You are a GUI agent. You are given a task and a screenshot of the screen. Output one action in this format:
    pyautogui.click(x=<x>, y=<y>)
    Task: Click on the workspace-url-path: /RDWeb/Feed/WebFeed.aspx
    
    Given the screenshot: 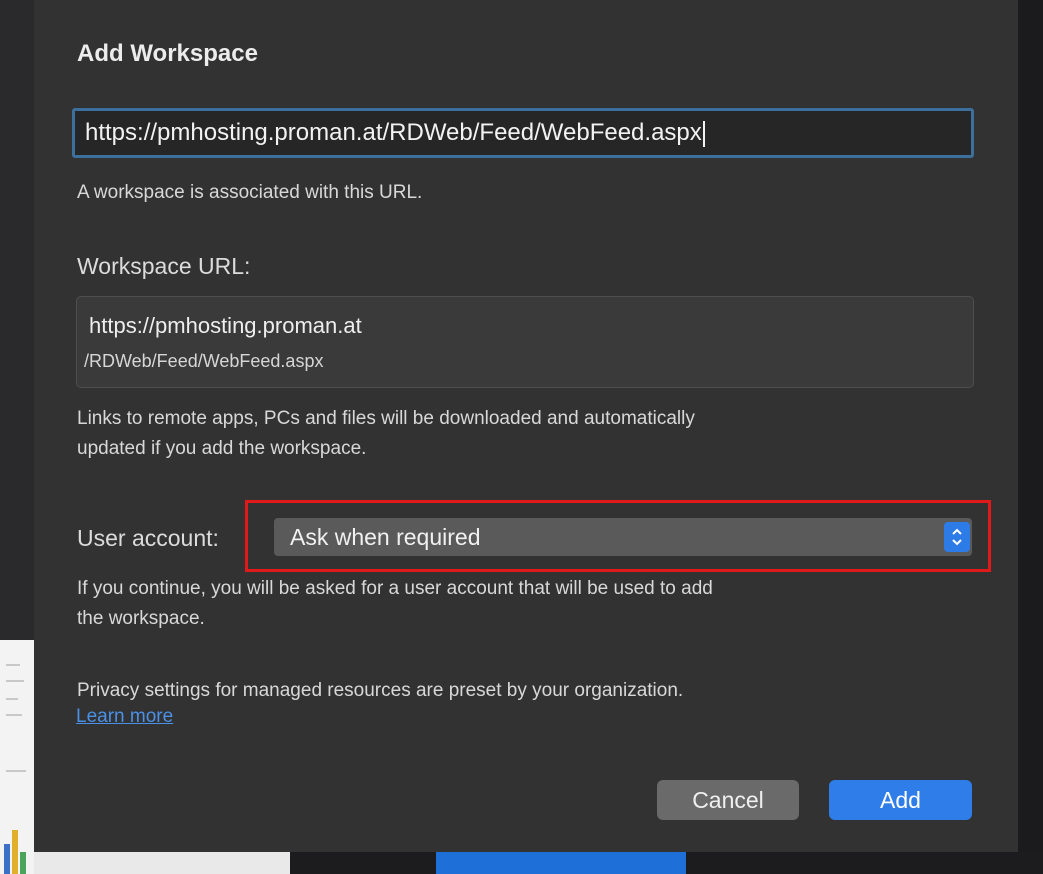 What is the action you would take?
    pyautogui.click(x=204, y=361)
    